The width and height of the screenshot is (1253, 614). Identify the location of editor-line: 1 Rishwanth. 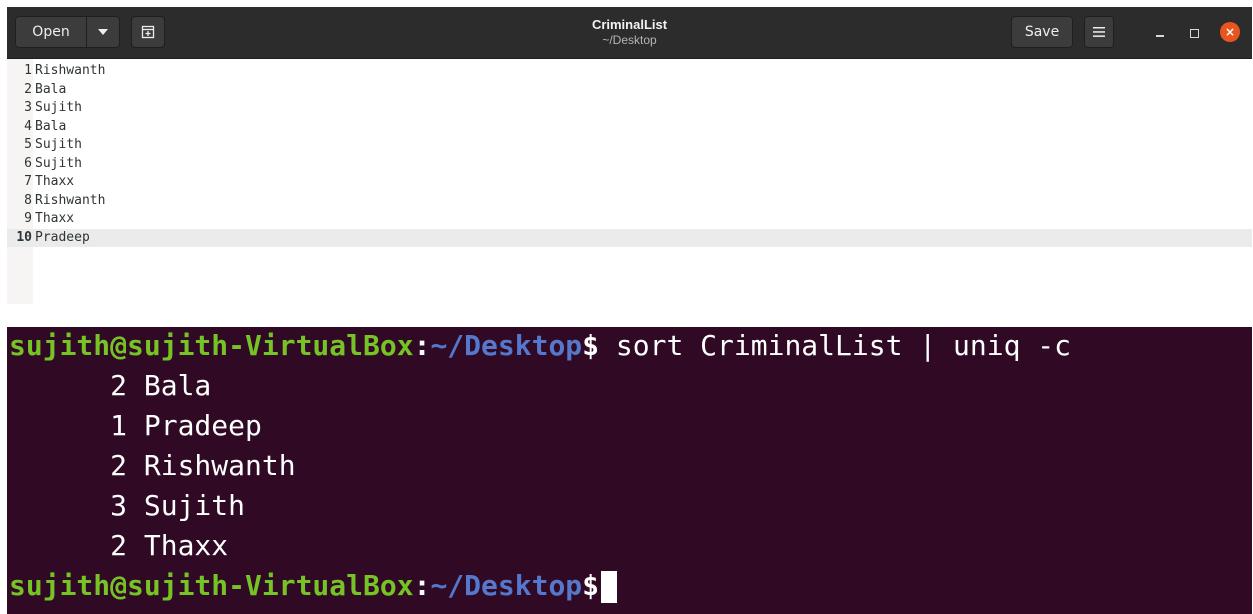
(629, 71).